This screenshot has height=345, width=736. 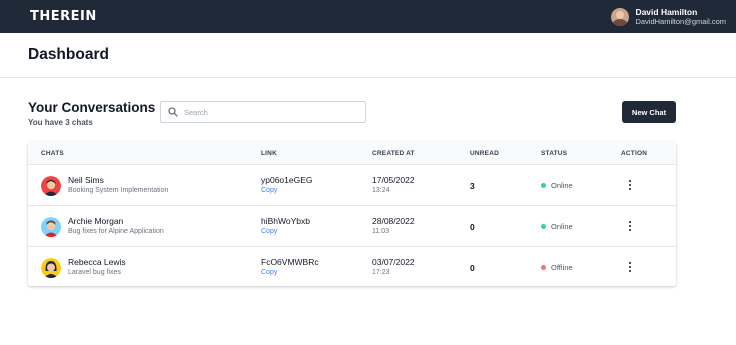 What do you see at coordinates (381, 272) in the screenshot?
I see `created-time: 17:23` at bounding box center [381, 272].